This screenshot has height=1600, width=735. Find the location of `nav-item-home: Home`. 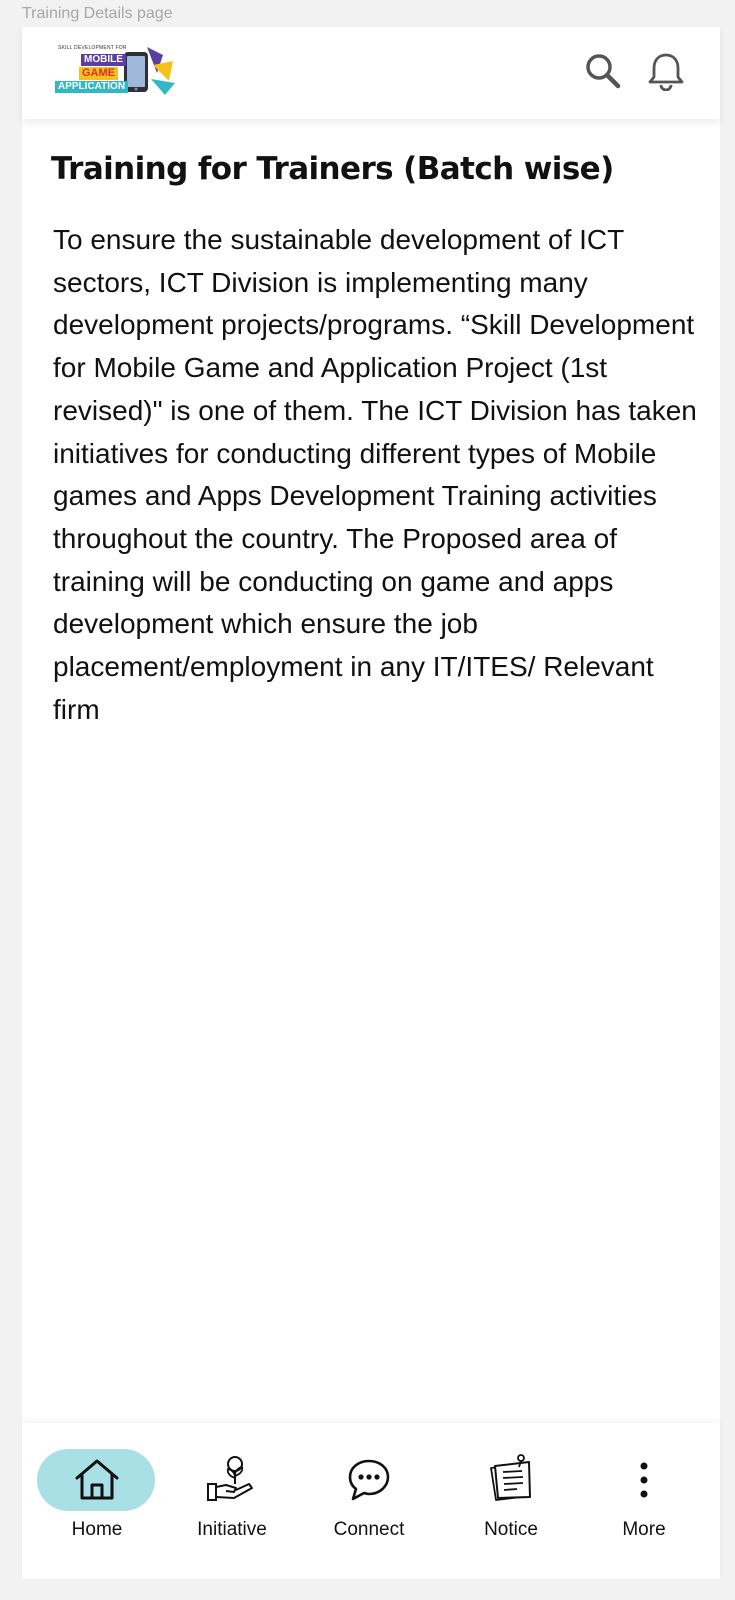

nav-item-home: Home is located at coordinates (97, 1501).